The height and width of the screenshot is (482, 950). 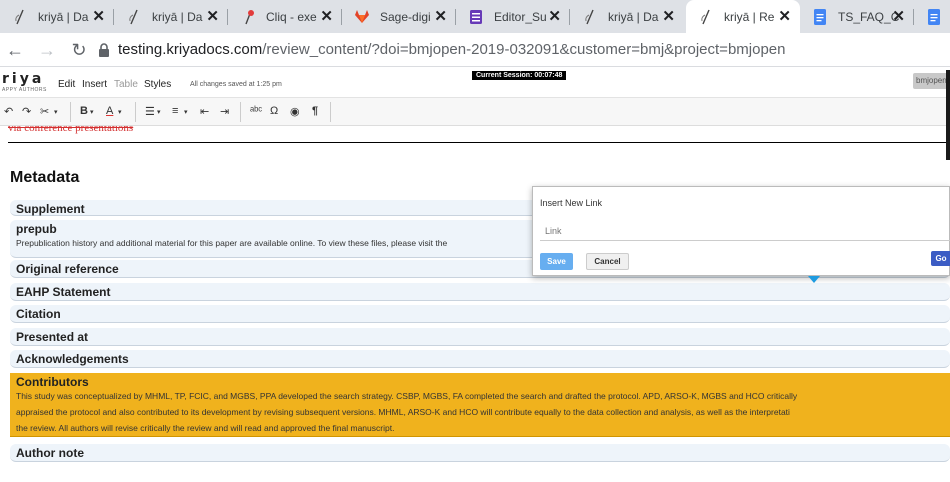 What do you see at coordinates (479, 142) in the screenshot?
I see `divider` at bounding box center [479, 142].